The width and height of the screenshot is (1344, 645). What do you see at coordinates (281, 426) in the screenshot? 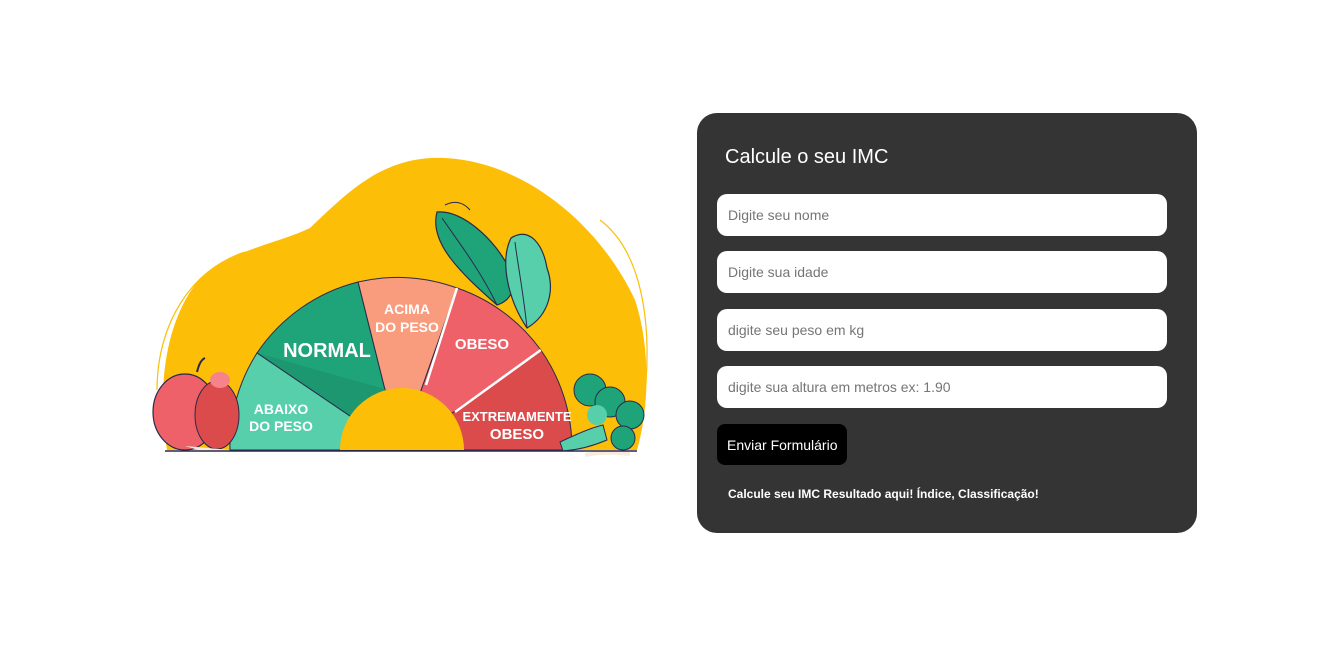
I see `label-abaixo-line2: DO PESO` at bounding box center [281, 426].